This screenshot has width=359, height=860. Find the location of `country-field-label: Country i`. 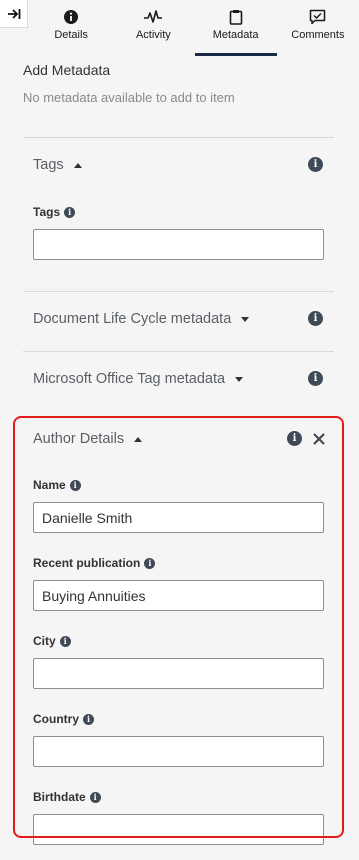

country-field-label: Country i is located at coordinates (63, 719).